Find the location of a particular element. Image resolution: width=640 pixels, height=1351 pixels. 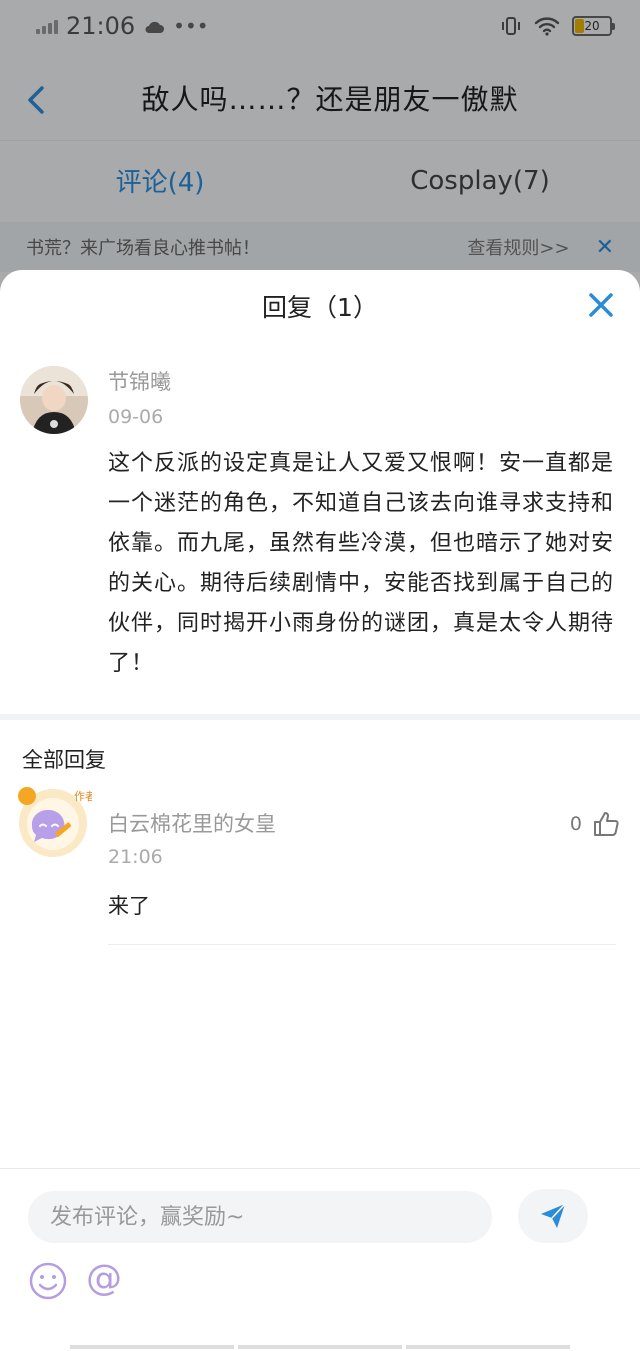

avatar: 作者 is located at coordinates (55, 821).